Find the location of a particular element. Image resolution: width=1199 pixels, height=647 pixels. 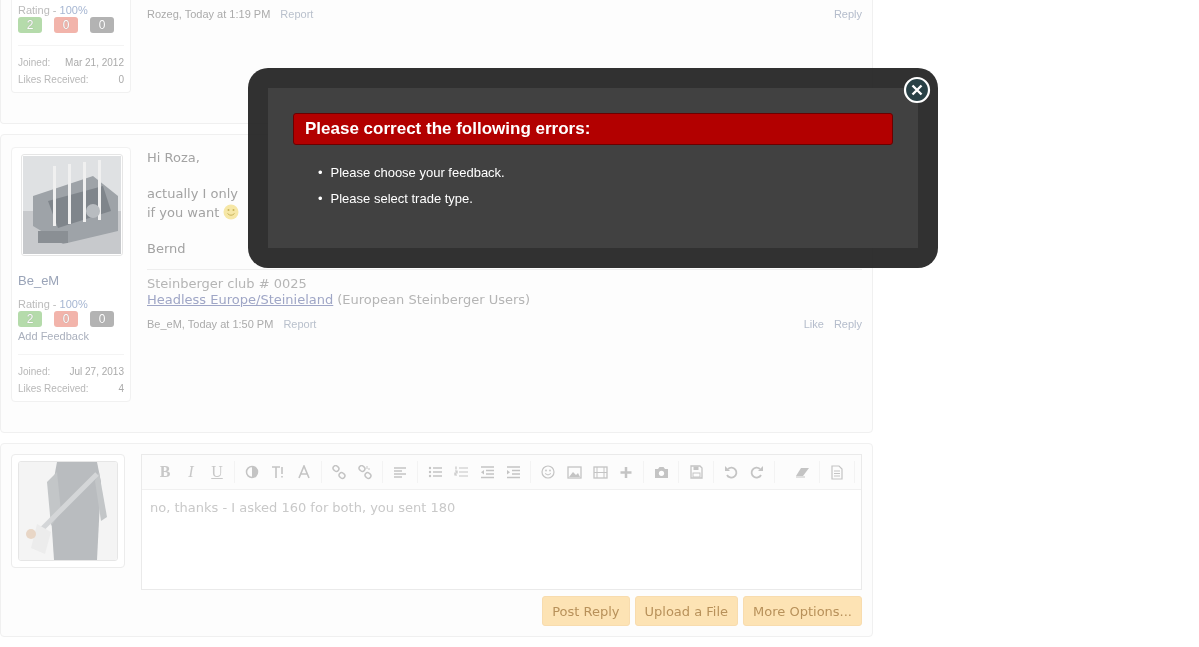

close-button is located at coordinates (917, 90).